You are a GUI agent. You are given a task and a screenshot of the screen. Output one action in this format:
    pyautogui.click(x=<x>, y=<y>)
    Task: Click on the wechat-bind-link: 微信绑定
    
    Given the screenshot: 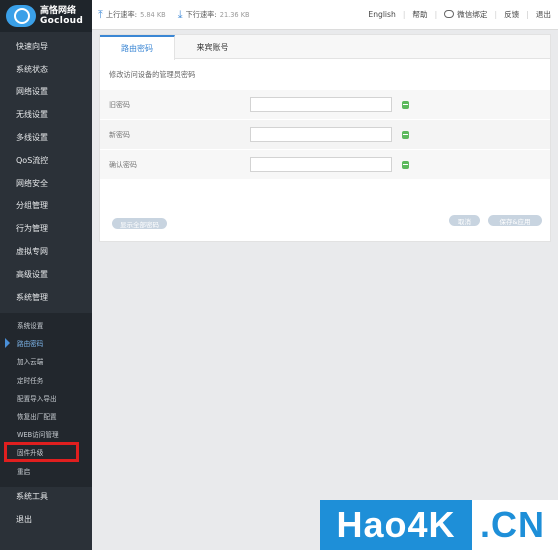 What is the action you would take?
    pyautogui.click(x=465, y=14)
    